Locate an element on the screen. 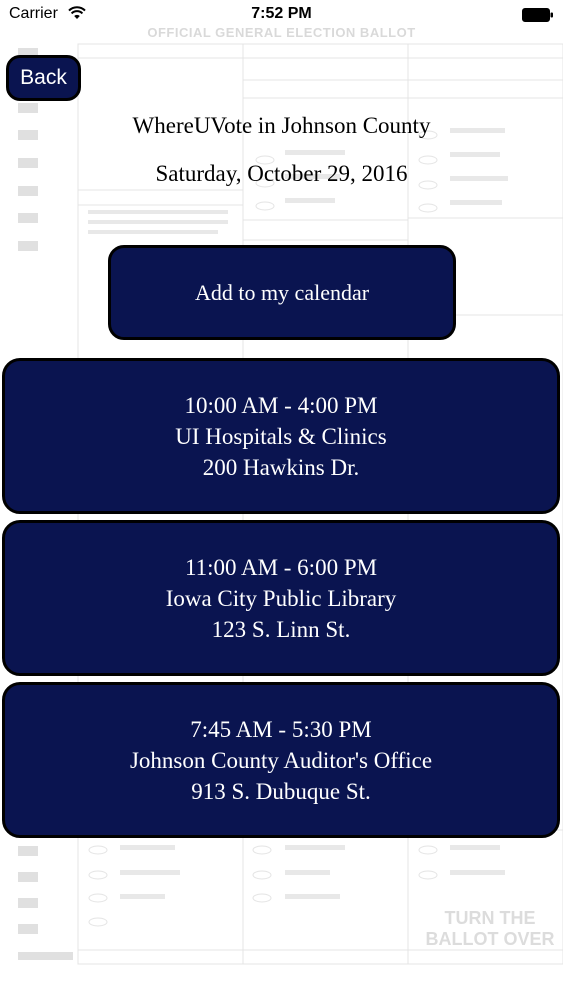 This screenshot has width=563, height=1000. location-name: Iowa City Public Library is located at coordinates (281, 598).